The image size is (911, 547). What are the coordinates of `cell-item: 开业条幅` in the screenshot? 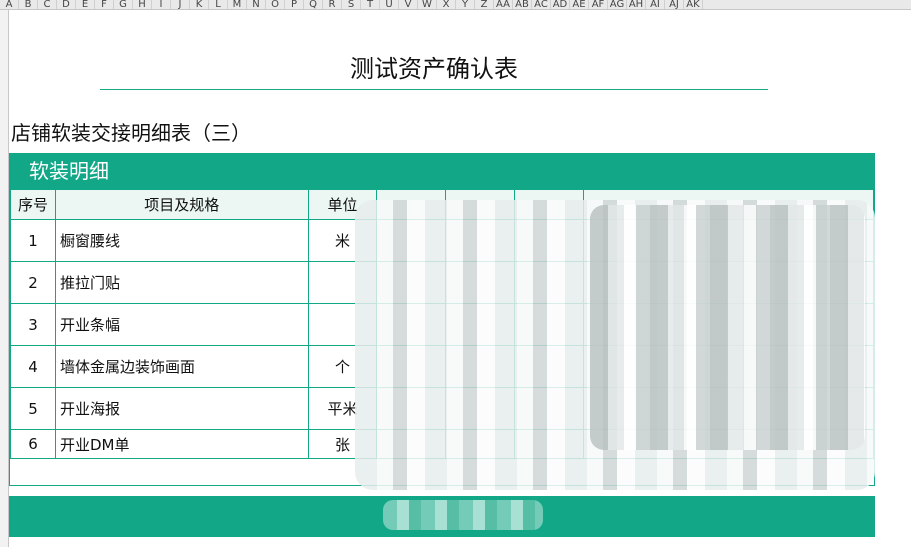 It's located at (181, 324).